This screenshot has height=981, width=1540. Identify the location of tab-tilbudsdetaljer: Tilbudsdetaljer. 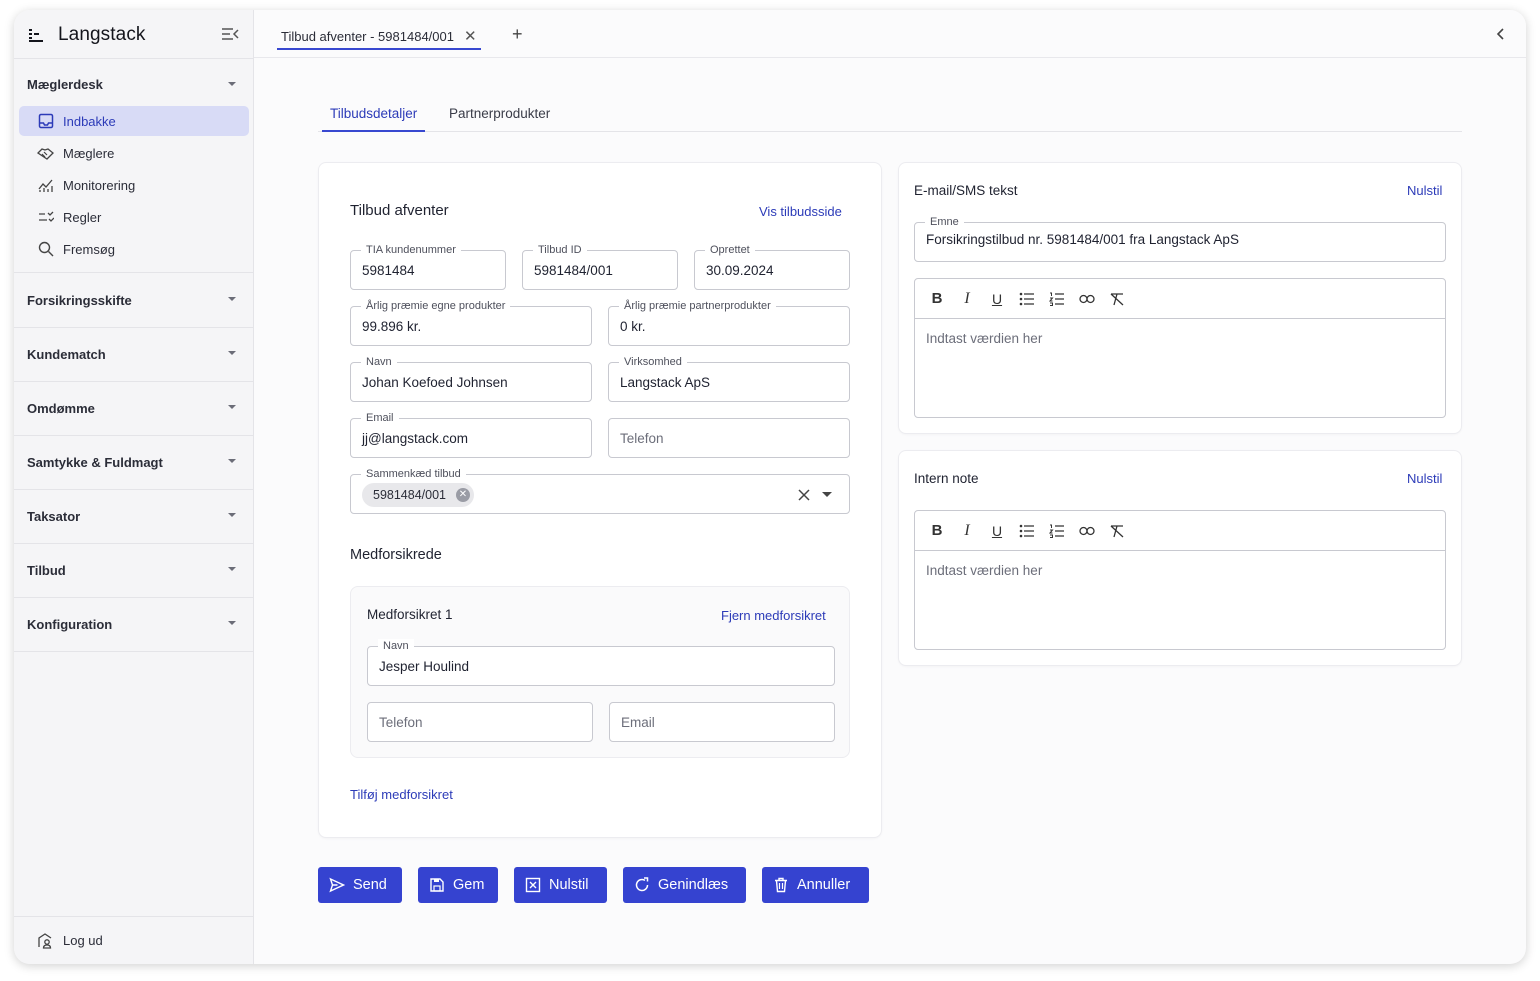
(374, 119).